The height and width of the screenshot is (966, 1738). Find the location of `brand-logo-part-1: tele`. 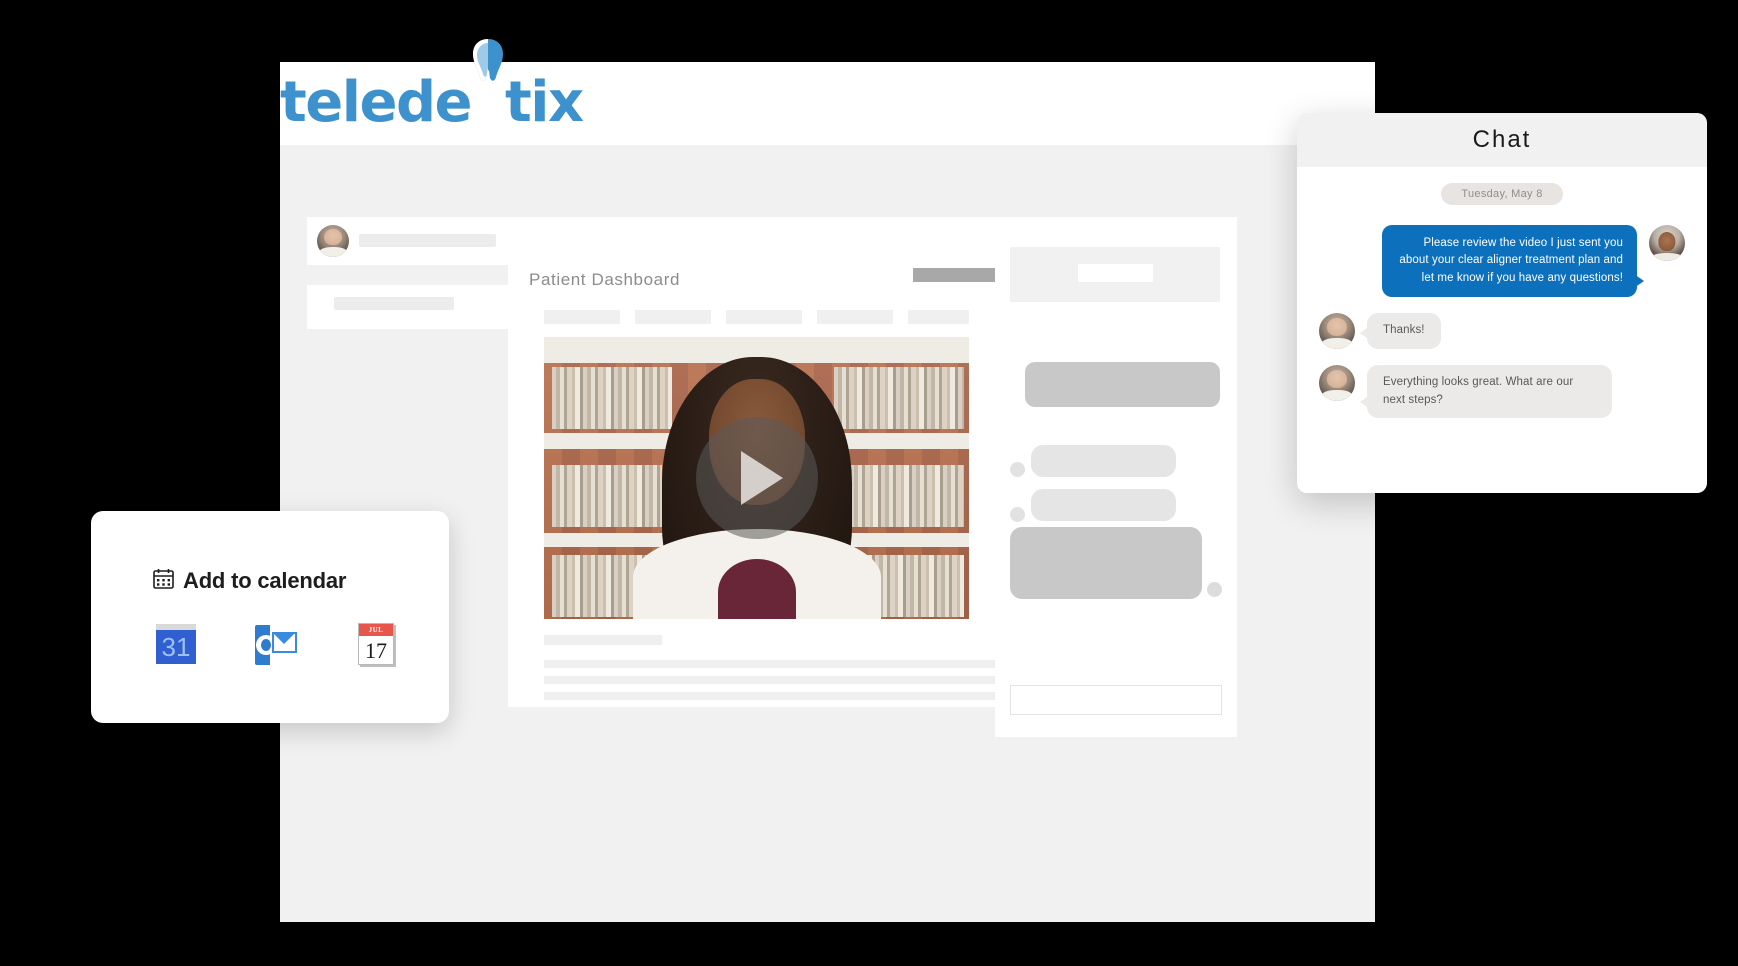

brand-logo-part-1: tele is located at coordinates (338, 102).